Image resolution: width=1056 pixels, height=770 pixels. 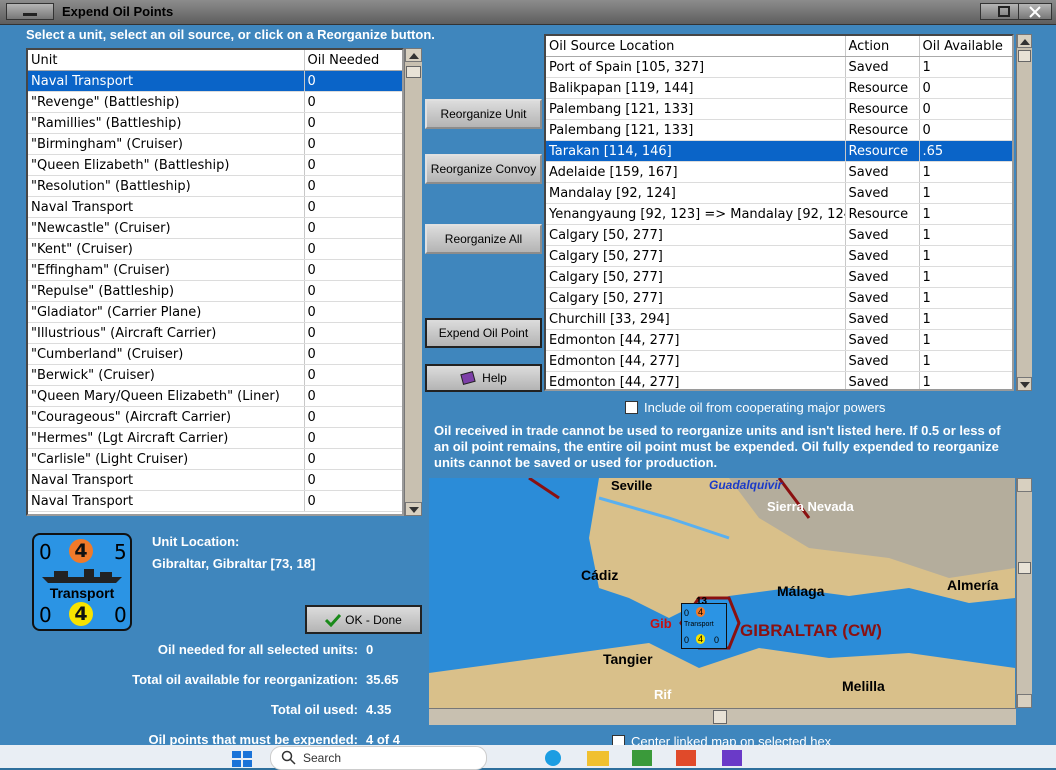 I want to click on minimize-button, so click(x=30, y=11).